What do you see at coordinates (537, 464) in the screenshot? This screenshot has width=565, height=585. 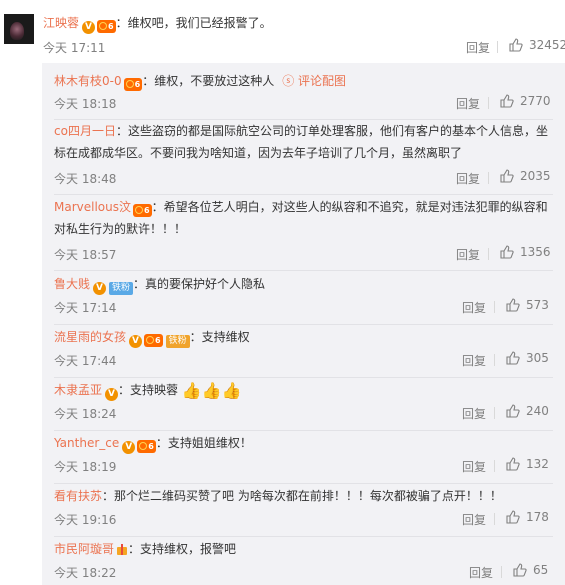 I see `like-count: 132` at bounding box center [537, 464].